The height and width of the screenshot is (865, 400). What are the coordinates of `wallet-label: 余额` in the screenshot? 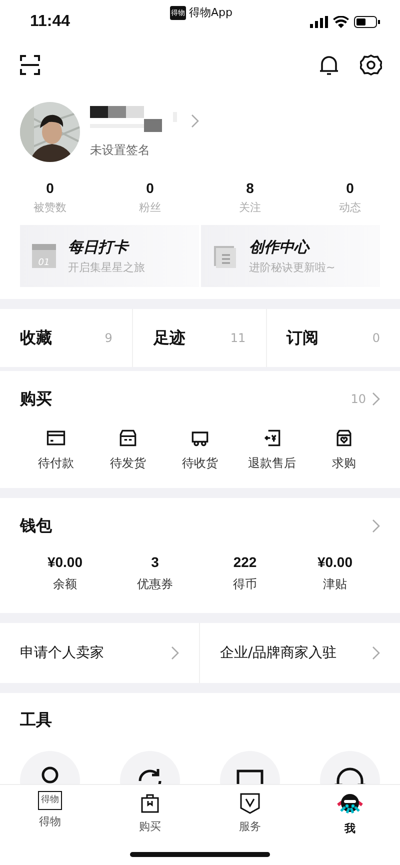 It's located at (65, 584).